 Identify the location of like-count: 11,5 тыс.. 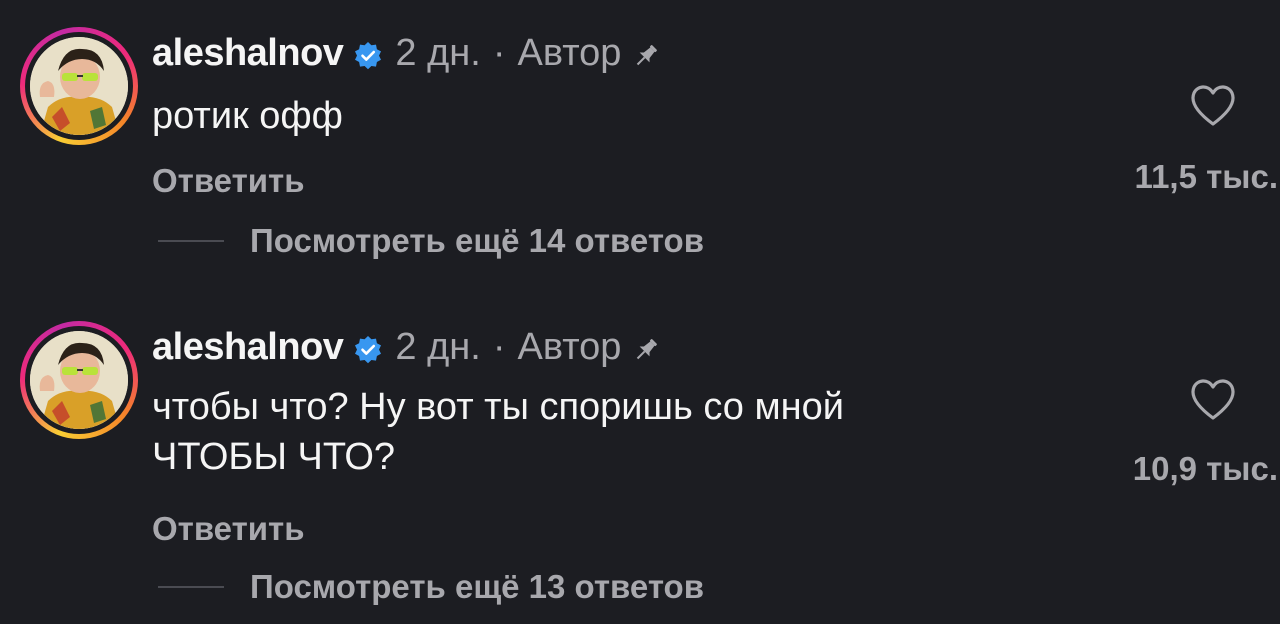
(1206, 176).